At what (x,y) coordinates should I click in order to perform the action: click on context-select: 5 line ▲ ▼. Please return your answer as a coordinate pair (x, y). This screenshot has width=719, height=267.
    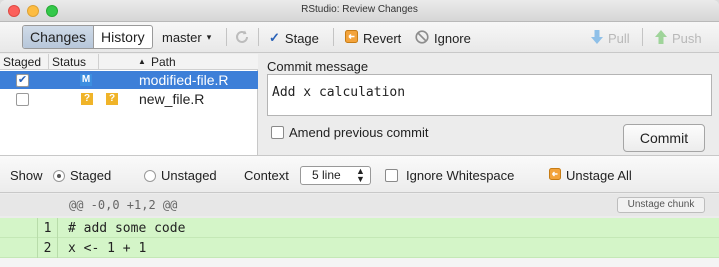
    Looking at the image, I should click on (335, 175).